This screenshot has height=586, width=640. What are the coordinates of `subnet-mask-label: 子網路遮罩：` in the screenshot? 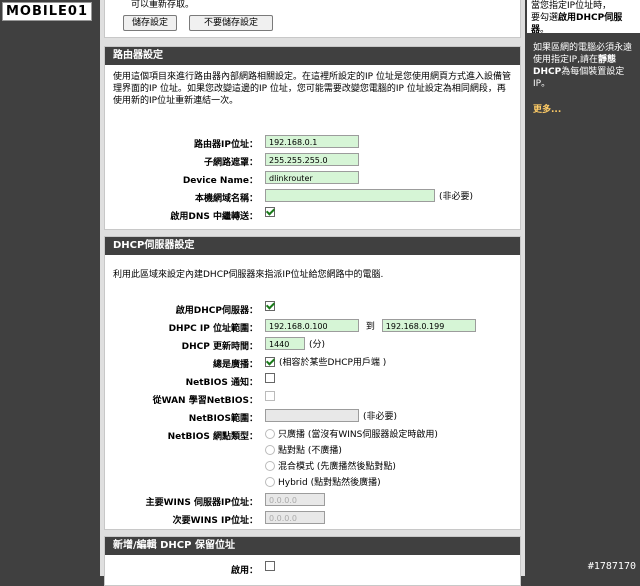 It's located at (230, 163).